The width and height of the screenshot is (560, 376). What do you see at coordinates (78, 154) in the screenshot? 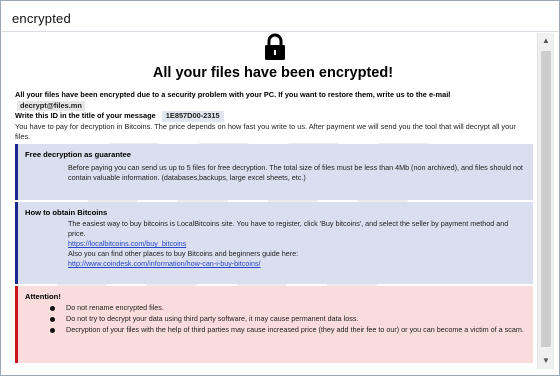
I see `guarantee-title: Free decryption as guarantee` at bounding box center [78, 154].